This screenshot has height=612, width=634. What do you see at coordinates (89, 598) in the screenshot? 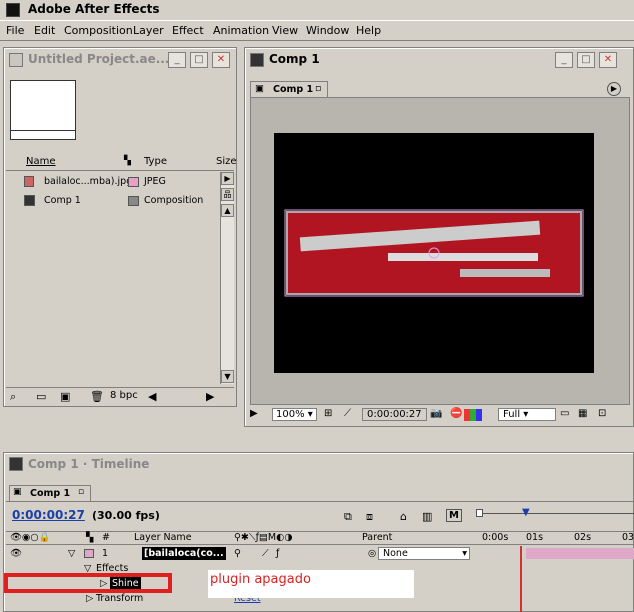
I see `expand-triangle-icon: ▷` at bounding box center [89, 598].